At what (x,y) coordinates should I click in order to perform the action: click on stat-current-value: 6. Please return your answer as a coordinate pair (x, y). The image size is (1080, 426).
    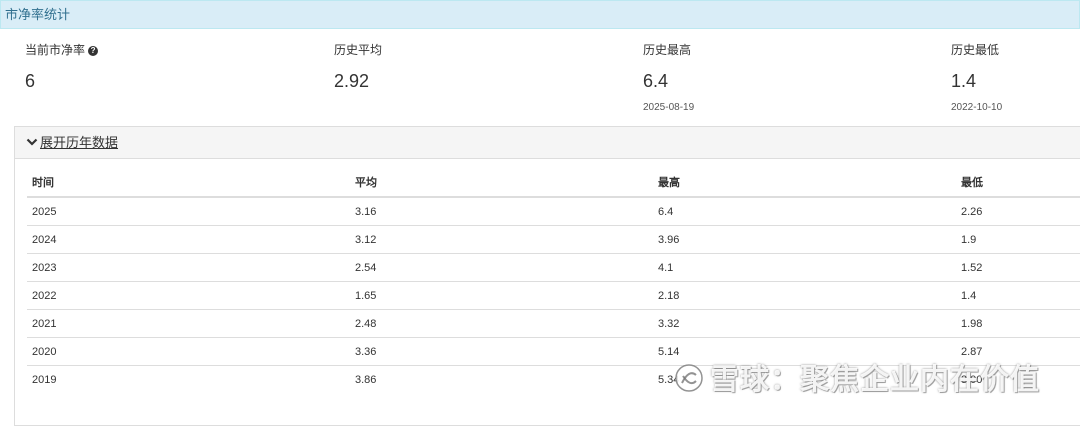
    Looking at the image, I should click on (30, 81).